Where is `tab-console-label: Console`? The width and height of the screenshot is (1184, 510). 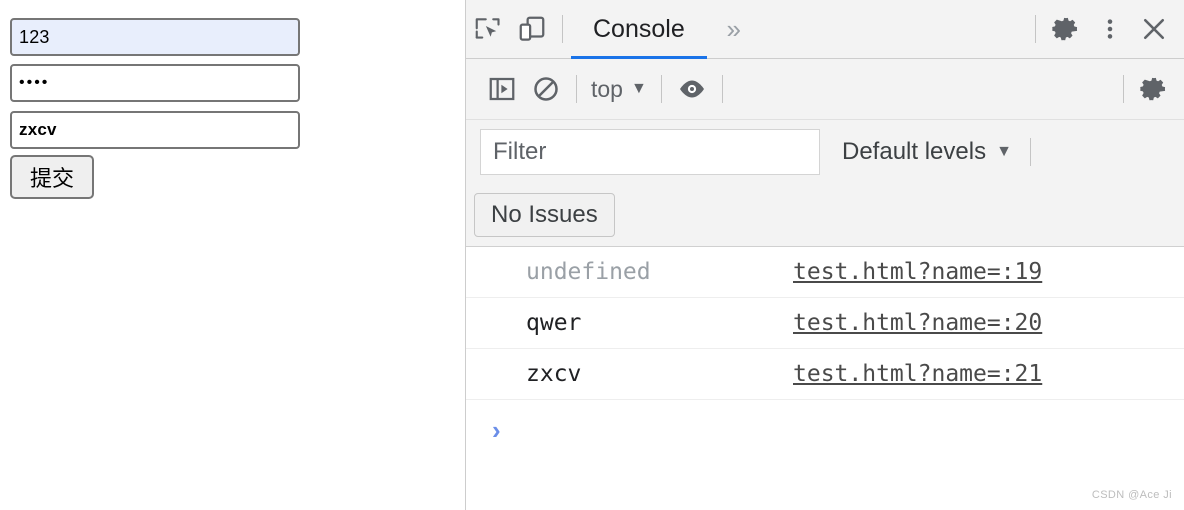 tab-console-label: Console is located at coordinates (639, 28).